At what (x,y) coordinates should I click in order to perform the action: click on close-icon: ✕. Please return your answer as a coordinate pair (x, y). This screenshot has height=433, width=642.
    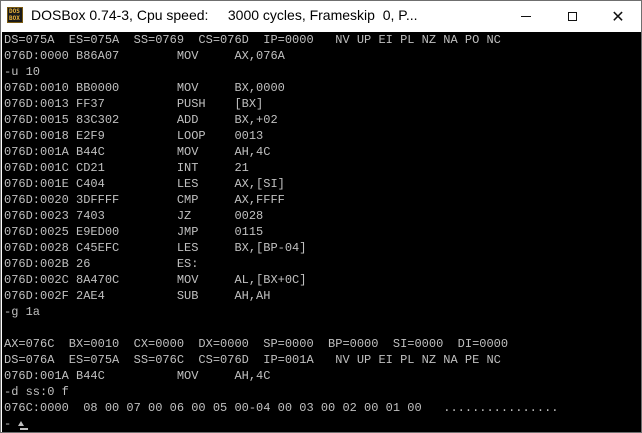
    Looking at the image, I should click on (618, 16).